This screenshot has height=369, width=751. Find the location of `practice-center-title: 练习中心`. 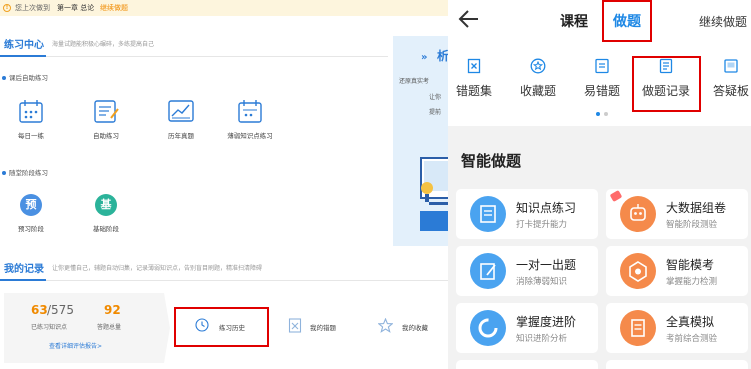

practice-center-title: 练习中心 is located at coordinates (24, 45).